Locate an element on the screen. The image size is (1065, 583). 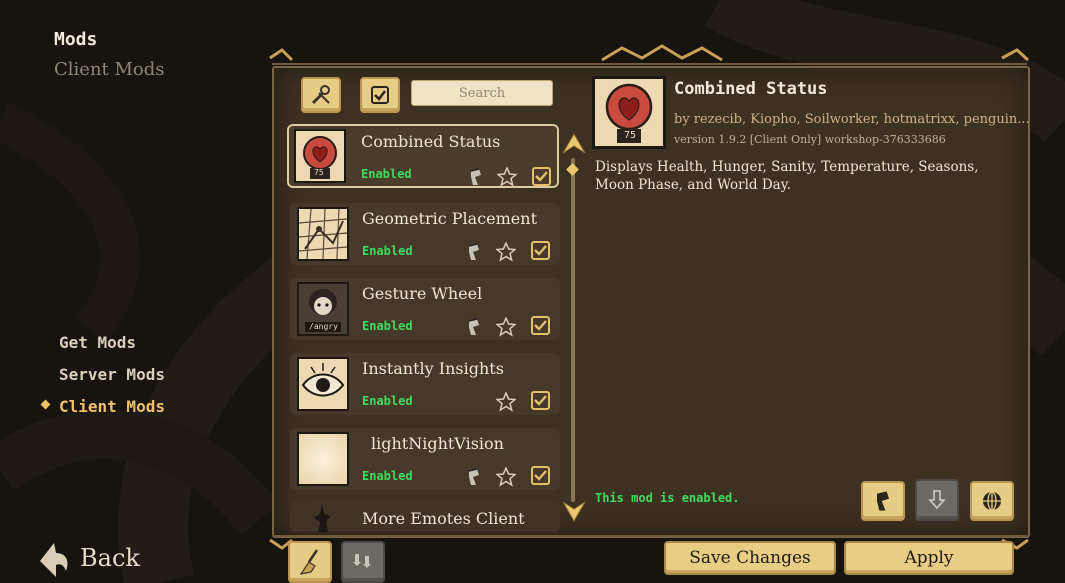
configure-mod-button is located at coordinates (883, 501).